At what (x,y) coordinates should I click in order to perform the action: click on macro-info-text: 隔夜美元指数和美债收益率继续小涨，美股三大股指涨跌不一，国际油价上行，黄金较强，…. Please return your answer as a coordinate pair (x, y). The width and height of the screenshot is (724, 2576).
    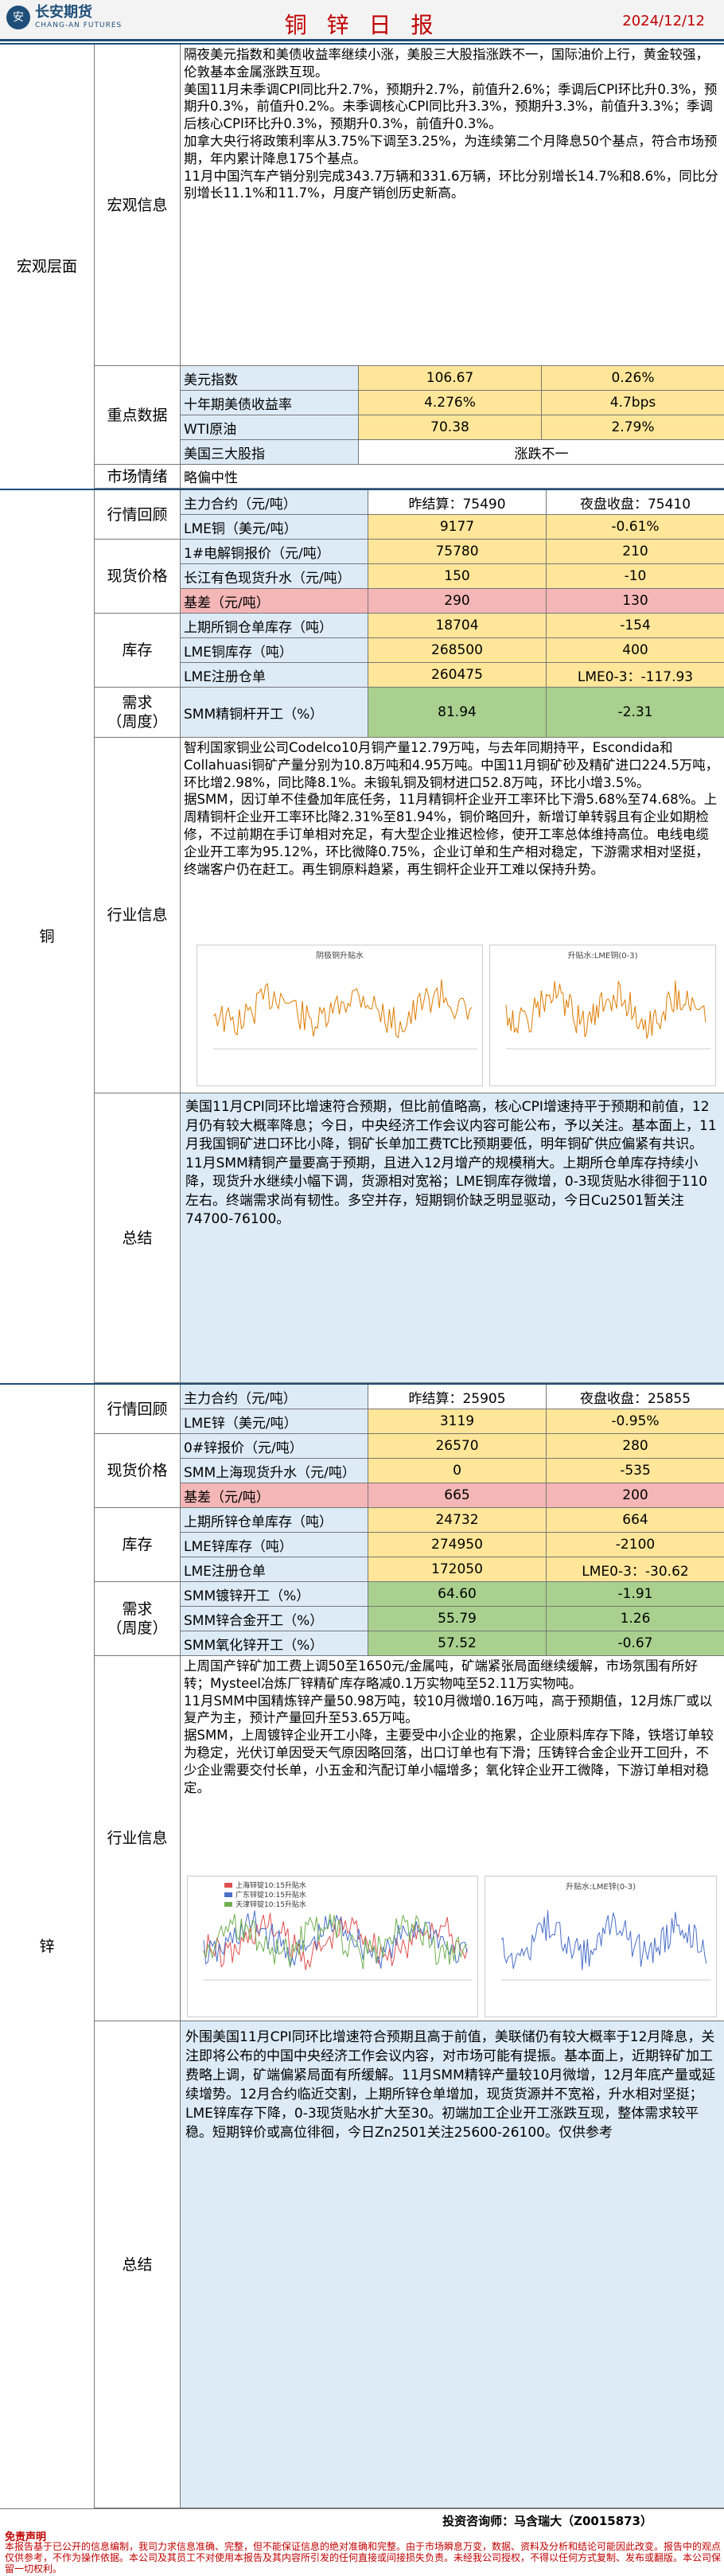
    Looking at the image, I should click on (452, 205).